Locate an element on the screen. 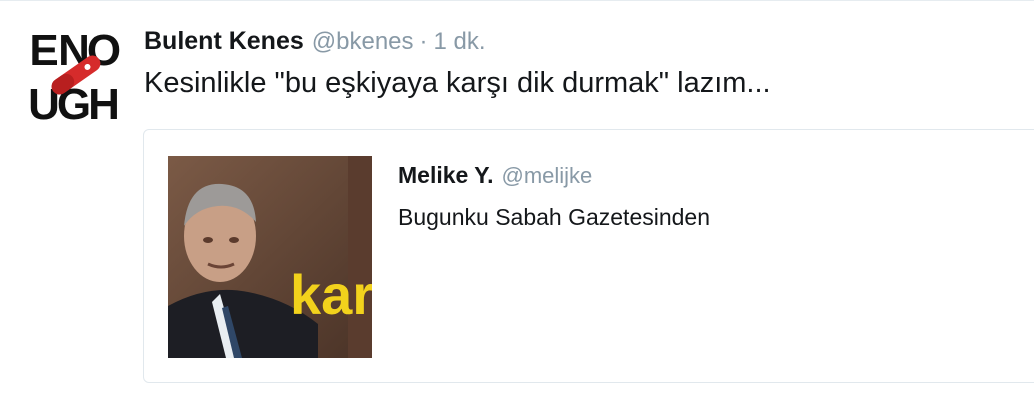  tweet-header: Bulent Kenes @bkenes · 1 dk. is located at coordinates (315, 43).